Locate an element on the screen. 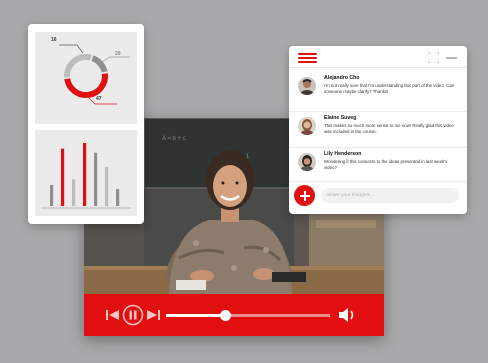 The image size is (488, 363). chat-header is located at coordinates (378, 57).